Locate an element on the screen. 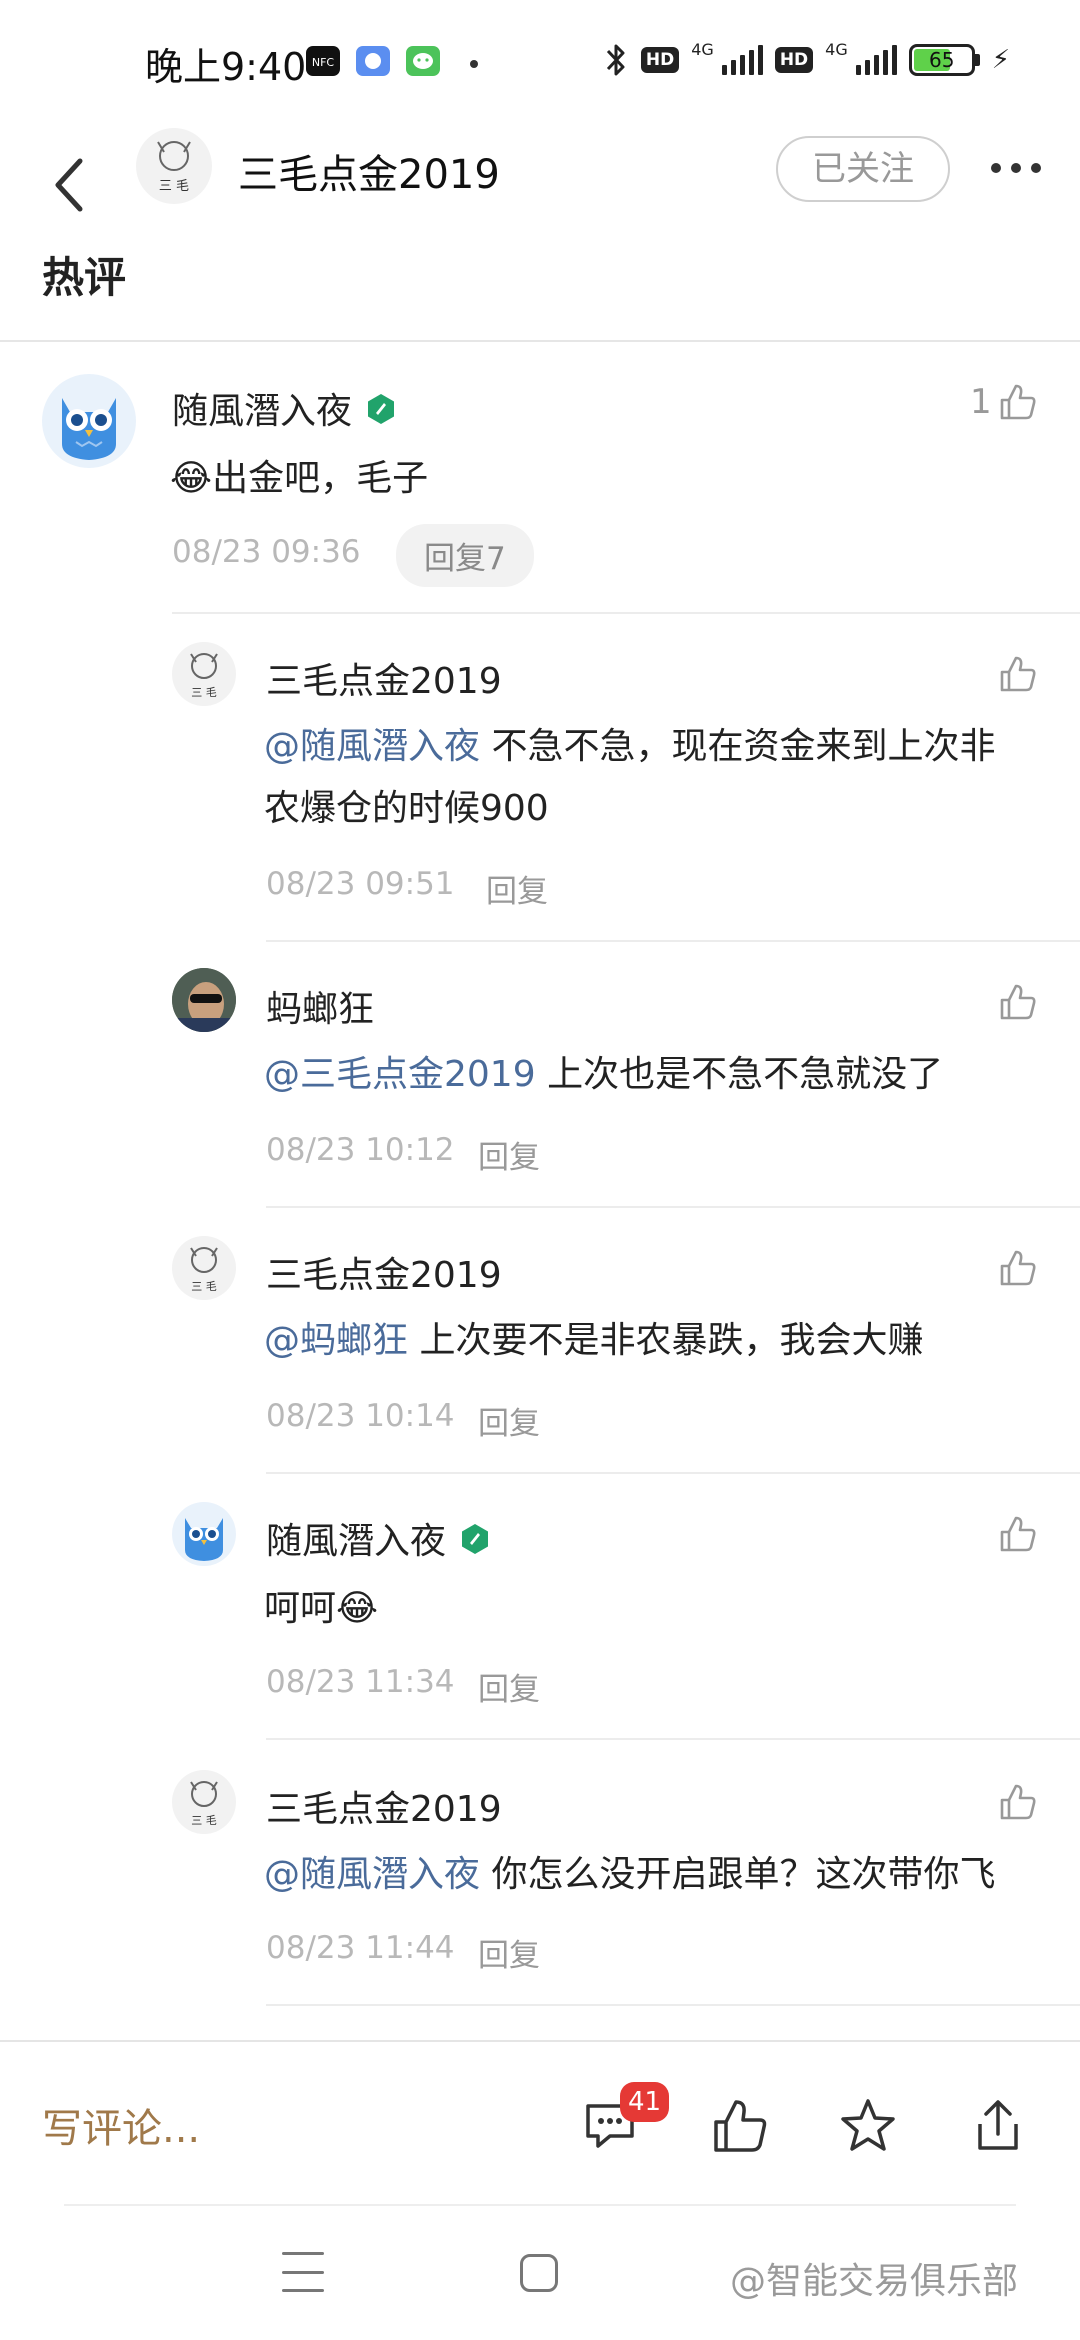 This screenshot has height=2340, width=1080. hd-badge-2: HD is located at coordinates (794, 60).